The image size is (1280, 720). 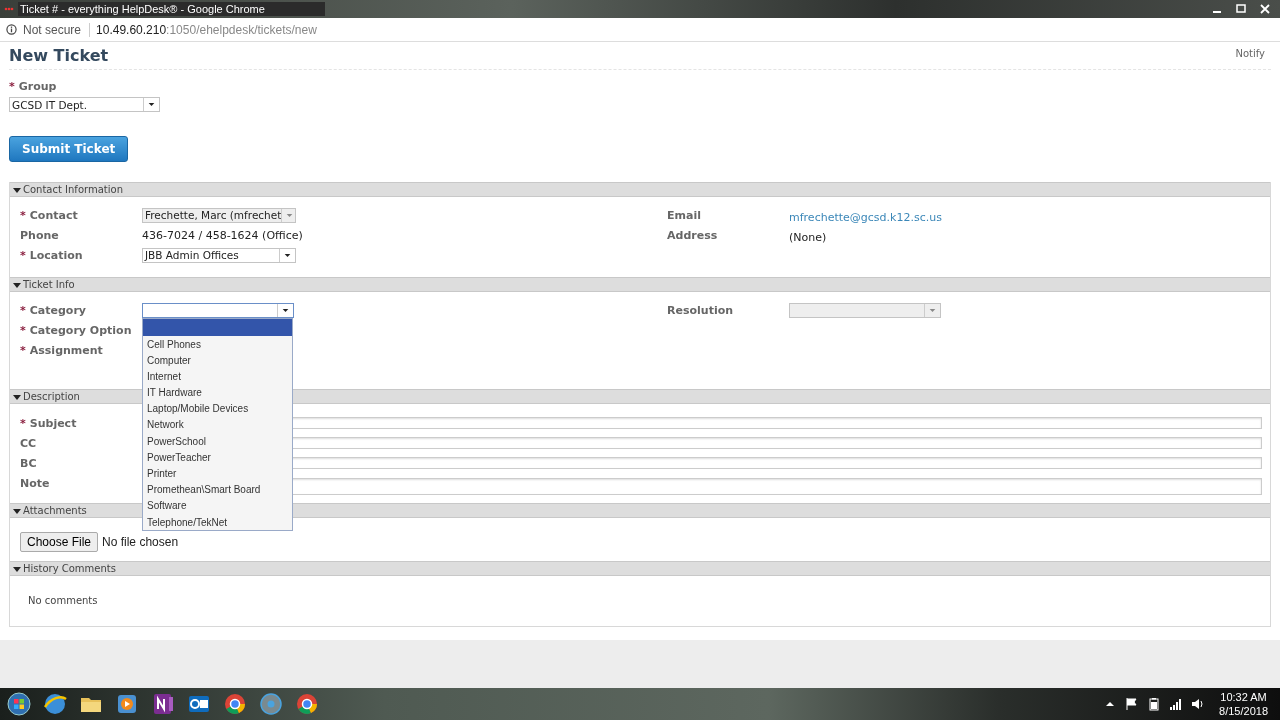 I want to click on field-label: * Category Option, so click(x=76, y=330).